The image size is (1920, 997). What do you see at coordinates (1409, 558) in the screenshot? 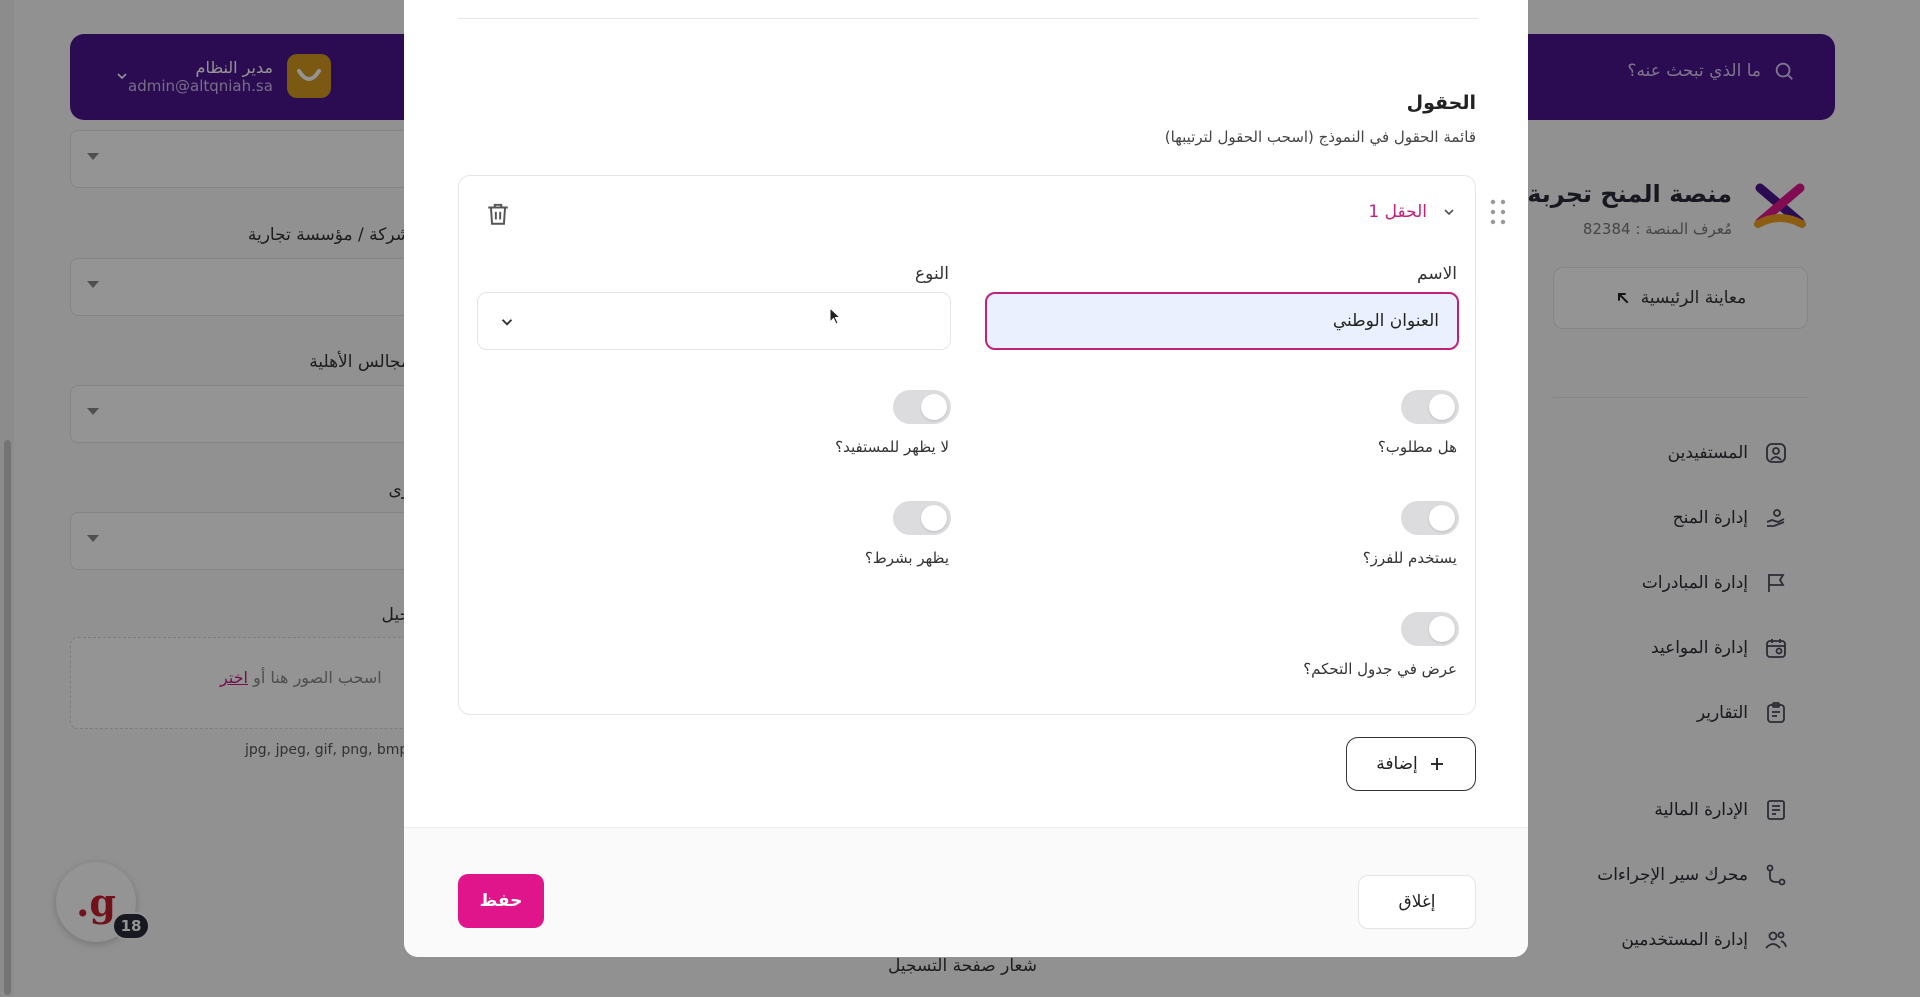
I see `used-for-sorting-label: يستخدم للفرز؟` at bounding box center [1409, 558].